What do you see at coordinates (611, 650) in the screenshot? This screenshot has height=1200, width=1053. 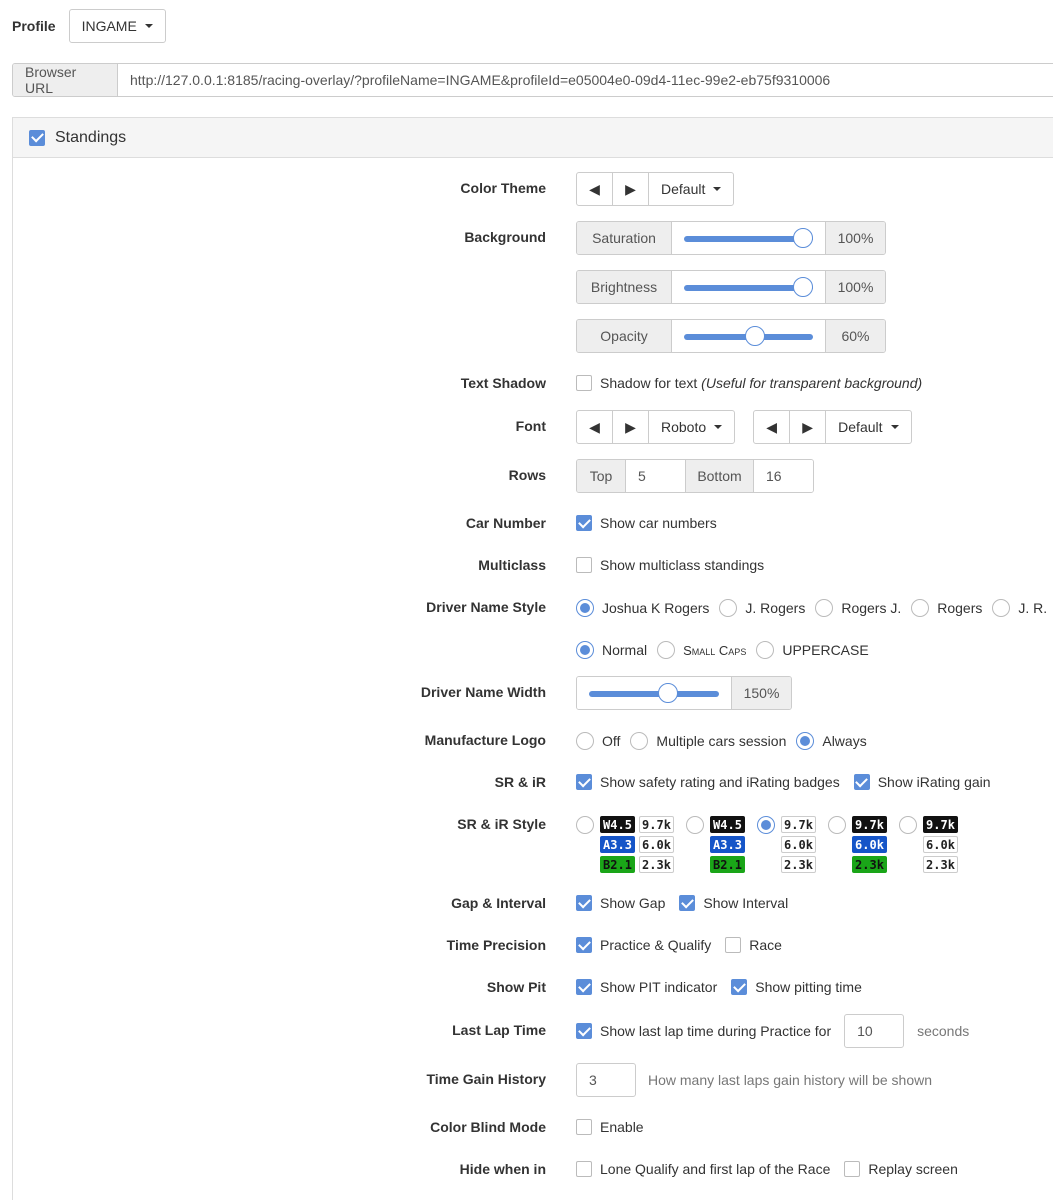 I see `driver-name-case-option: Normal` at bounding box center [611, 650].